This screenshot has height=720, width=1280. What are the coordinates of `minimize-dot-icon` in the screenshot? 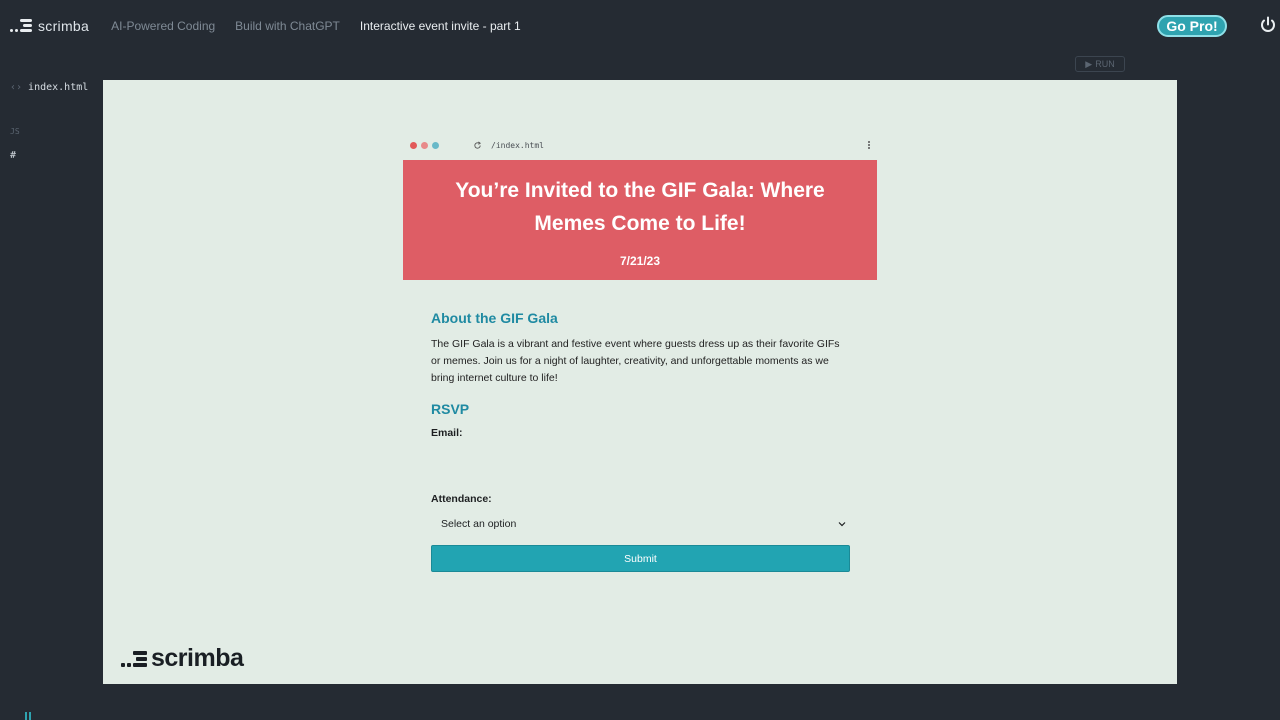 It's located at (424, 145).